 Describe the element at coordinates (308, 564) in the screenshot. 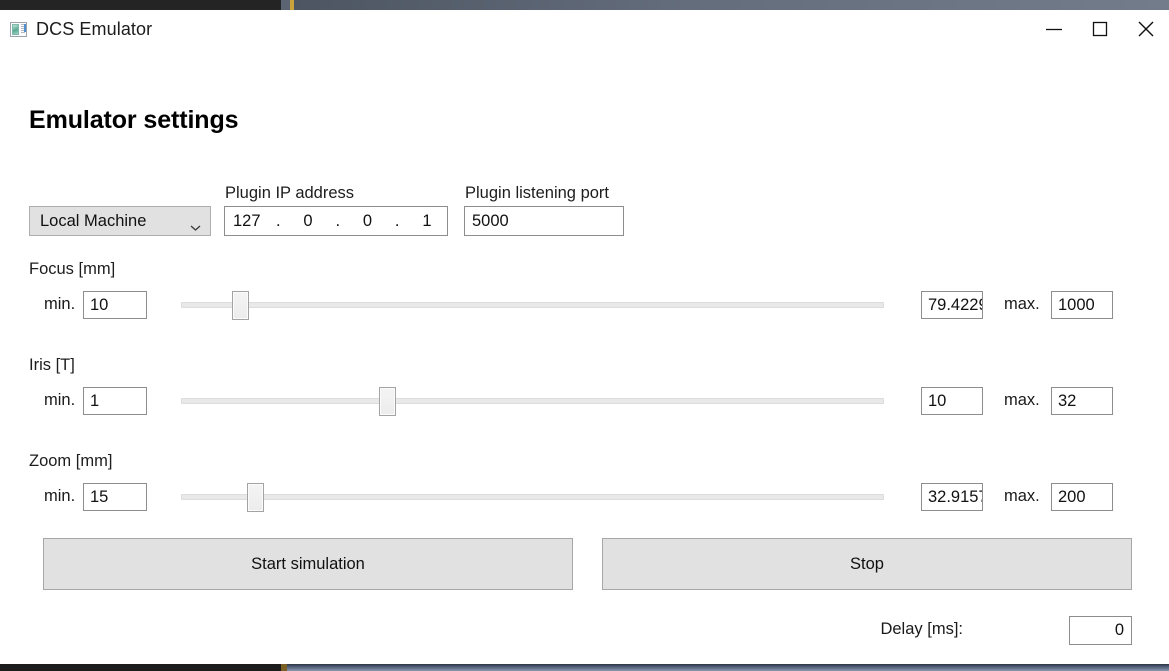

I see `start-simulation-button: Start simulation` at that location.